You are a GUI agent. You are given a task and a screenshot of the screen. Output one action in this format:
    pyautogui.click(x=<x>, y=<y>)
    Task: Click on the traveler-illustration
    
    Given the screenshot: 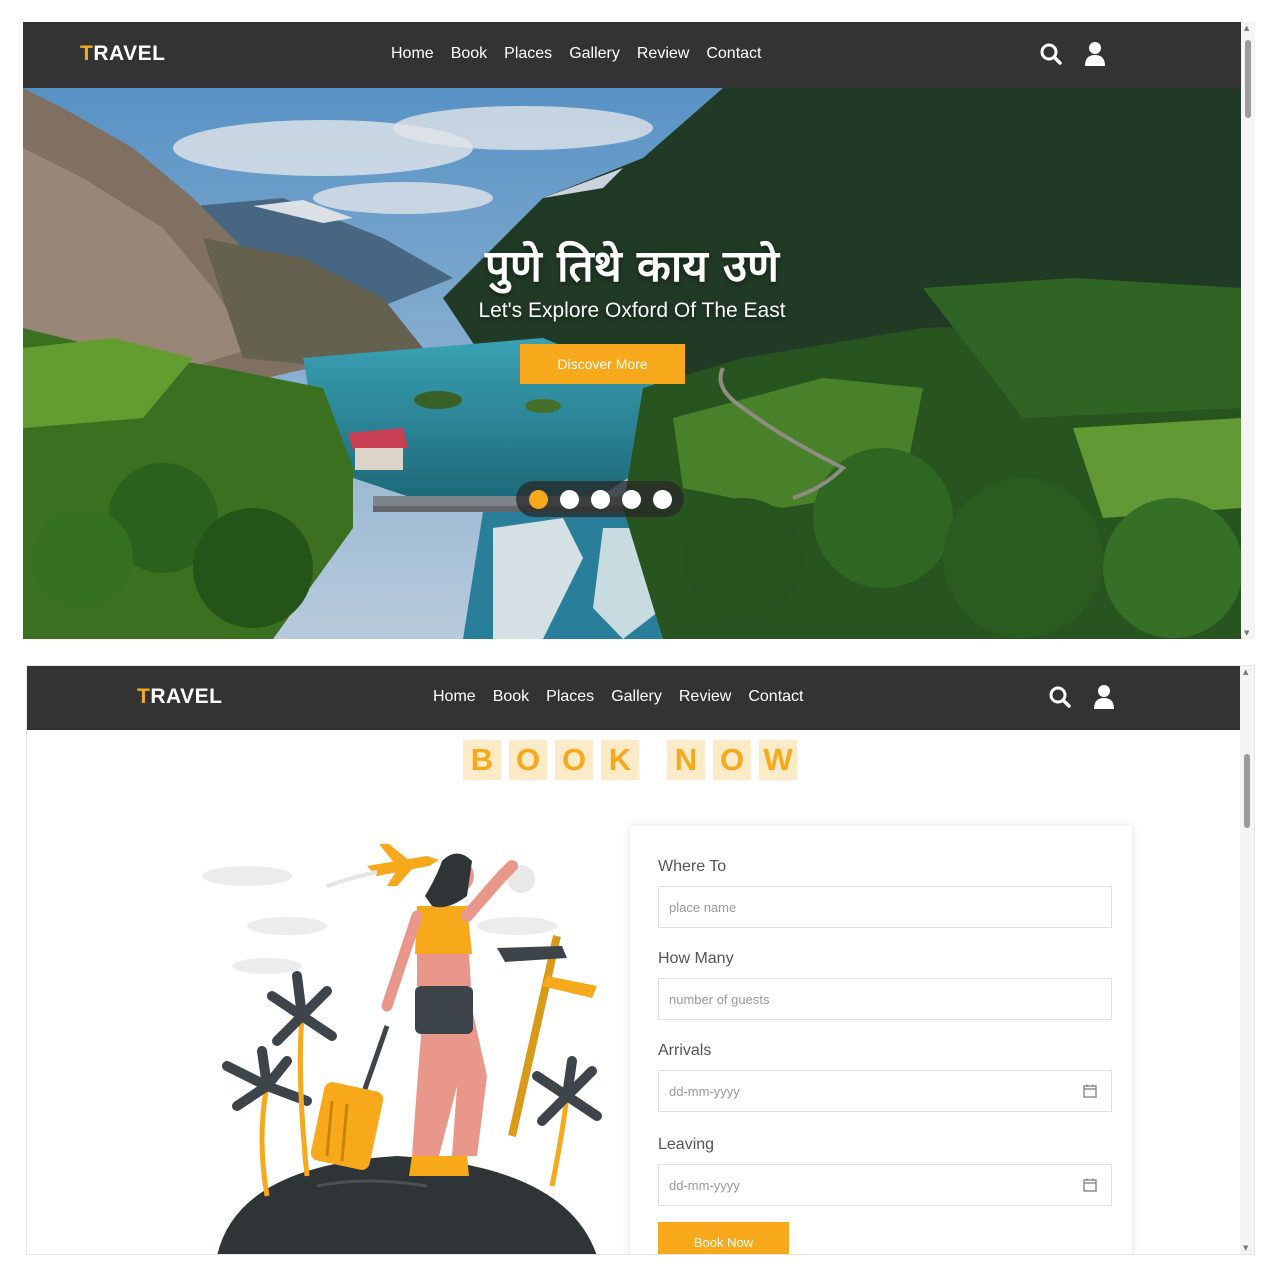 What is the action you would take?
    pyautogui.click(x=402, y=1049)
    